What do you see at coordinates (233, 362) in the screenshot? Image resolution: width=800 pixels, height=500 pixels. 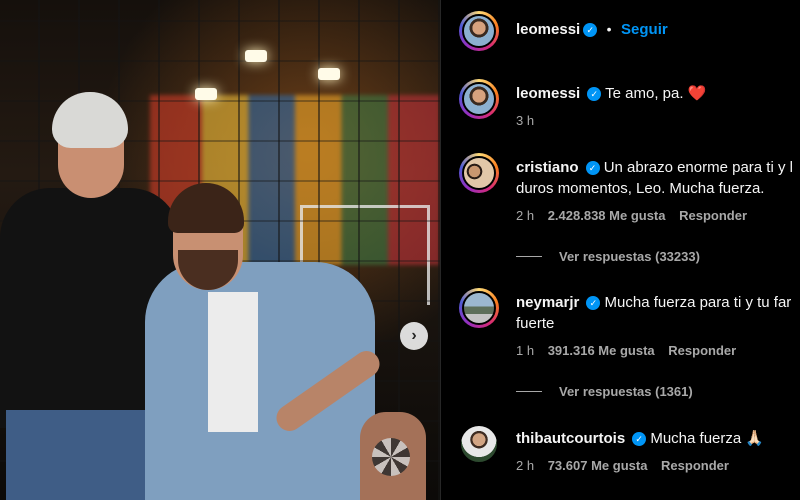 I see `person-shirt` at bounding box center [233, 362].